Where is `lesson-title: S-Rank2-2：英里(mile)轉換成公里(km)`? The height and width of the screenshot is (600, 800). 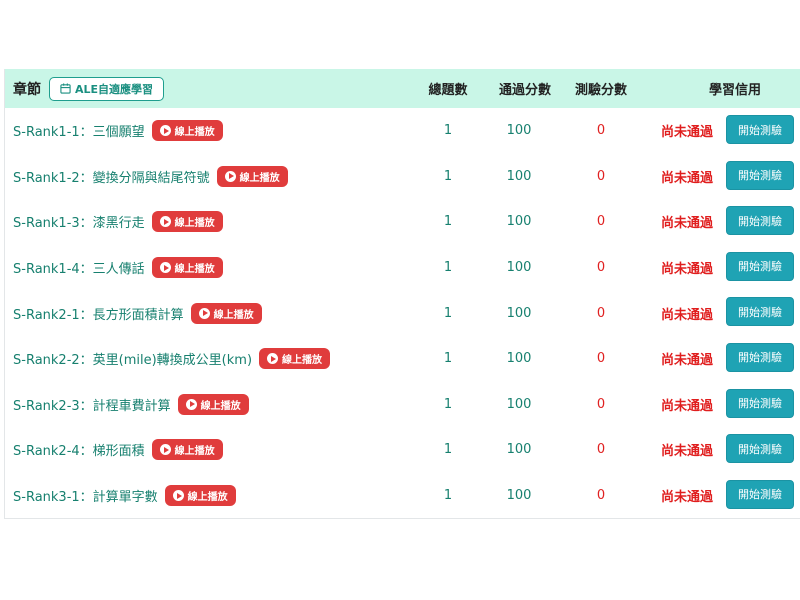
lesson-title: S-Rank2-2：英里(mile)轉換成公里(km) is located at coordinates (132, 358).